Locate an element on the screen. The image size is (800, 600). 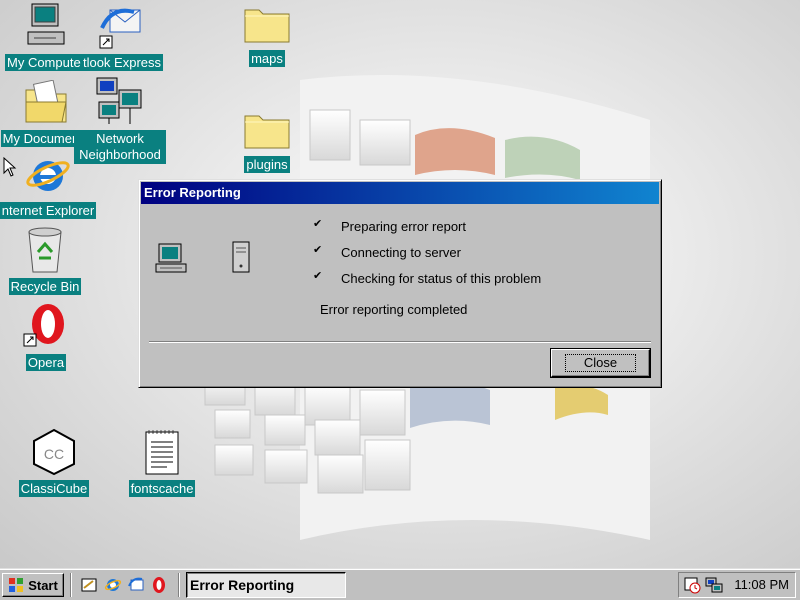
desktop-icon-plugins: plugins is located at coordinates (267, 140).